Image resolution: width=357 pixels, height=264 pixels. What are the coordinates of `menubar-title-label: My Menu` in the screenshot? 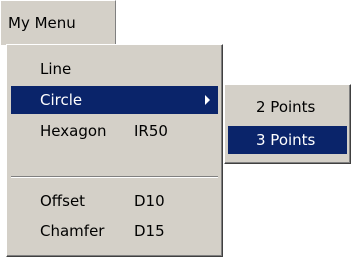 It's located at (42, 23).